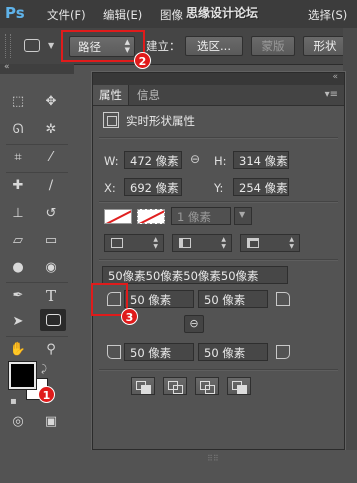 The height and width of the screenshot is (483, 357). I want to click on lasso-icon: ᘏ, so click(18, 130).